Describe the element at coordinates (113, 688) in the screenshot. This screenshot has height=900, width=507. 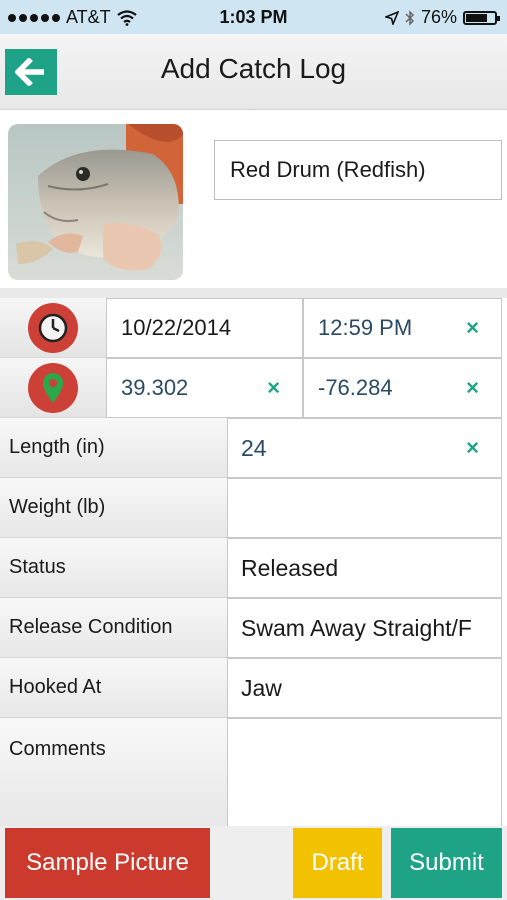
I see `hooked-at-label: Hooked At` at that location.